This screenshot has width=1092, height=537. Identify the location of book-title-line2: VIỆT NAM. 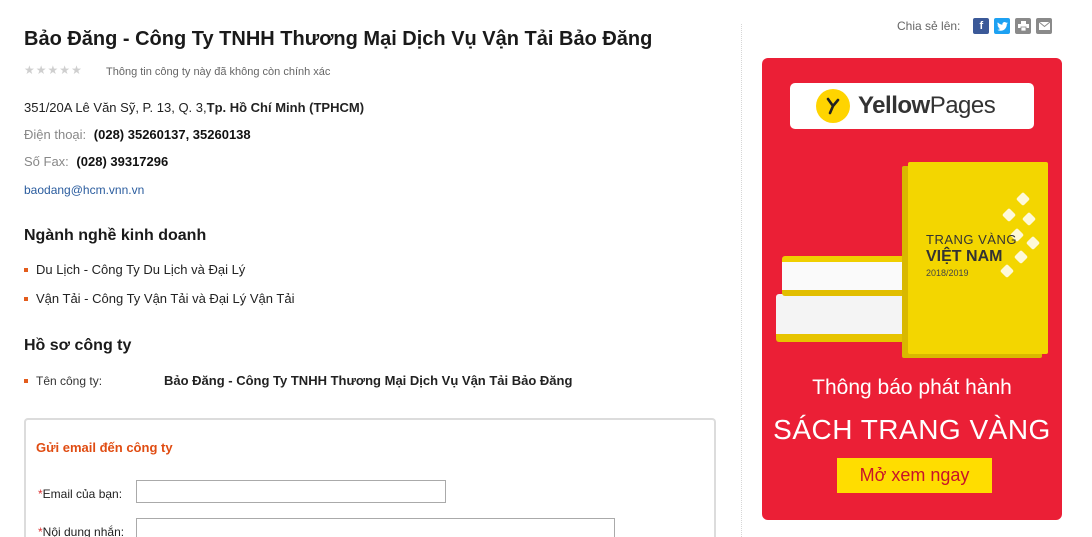
(964, 256).